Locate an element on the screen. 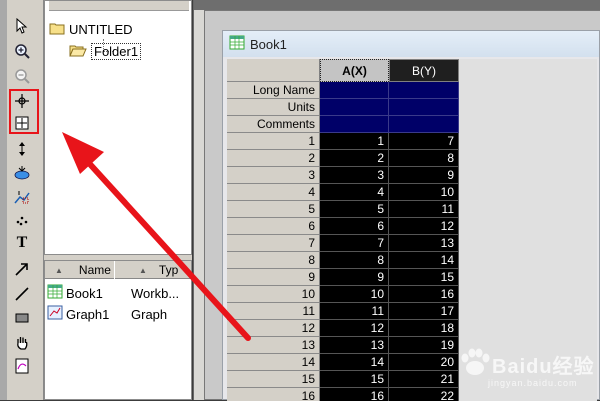 This screenshot has width=600, height=401. data-cell-a: 1 is located at coordinates (354, 141).